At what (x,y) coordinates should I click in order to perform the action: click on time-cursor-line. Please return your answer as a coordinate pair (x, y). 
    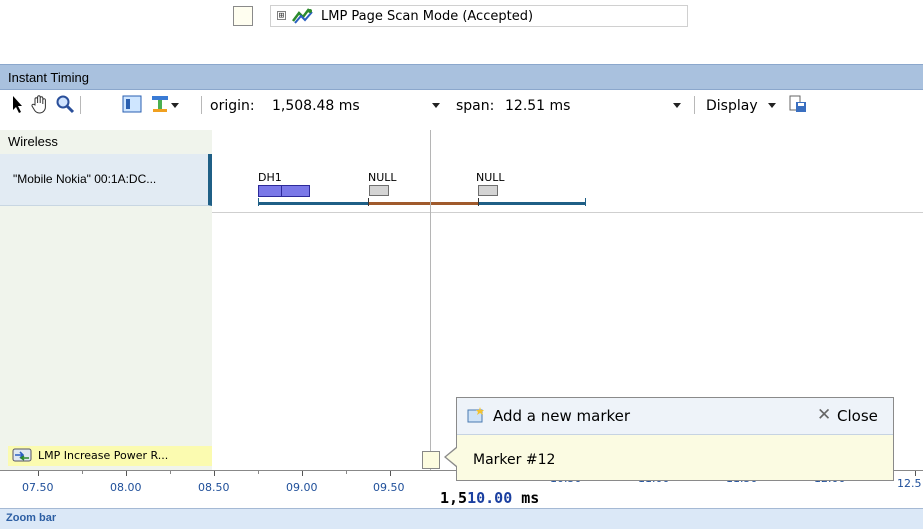
    Looking at the image, I should click on (430, 300).